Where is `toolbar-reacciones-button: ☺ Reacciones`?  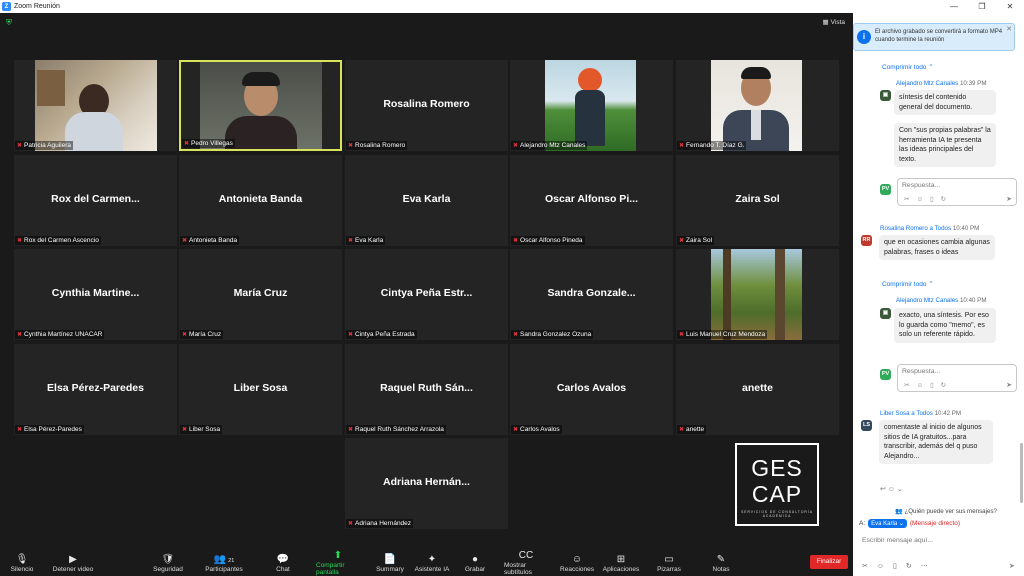
toolbar-reacciones-button: ☺ Reacciones is located at coordinates (577, 563).